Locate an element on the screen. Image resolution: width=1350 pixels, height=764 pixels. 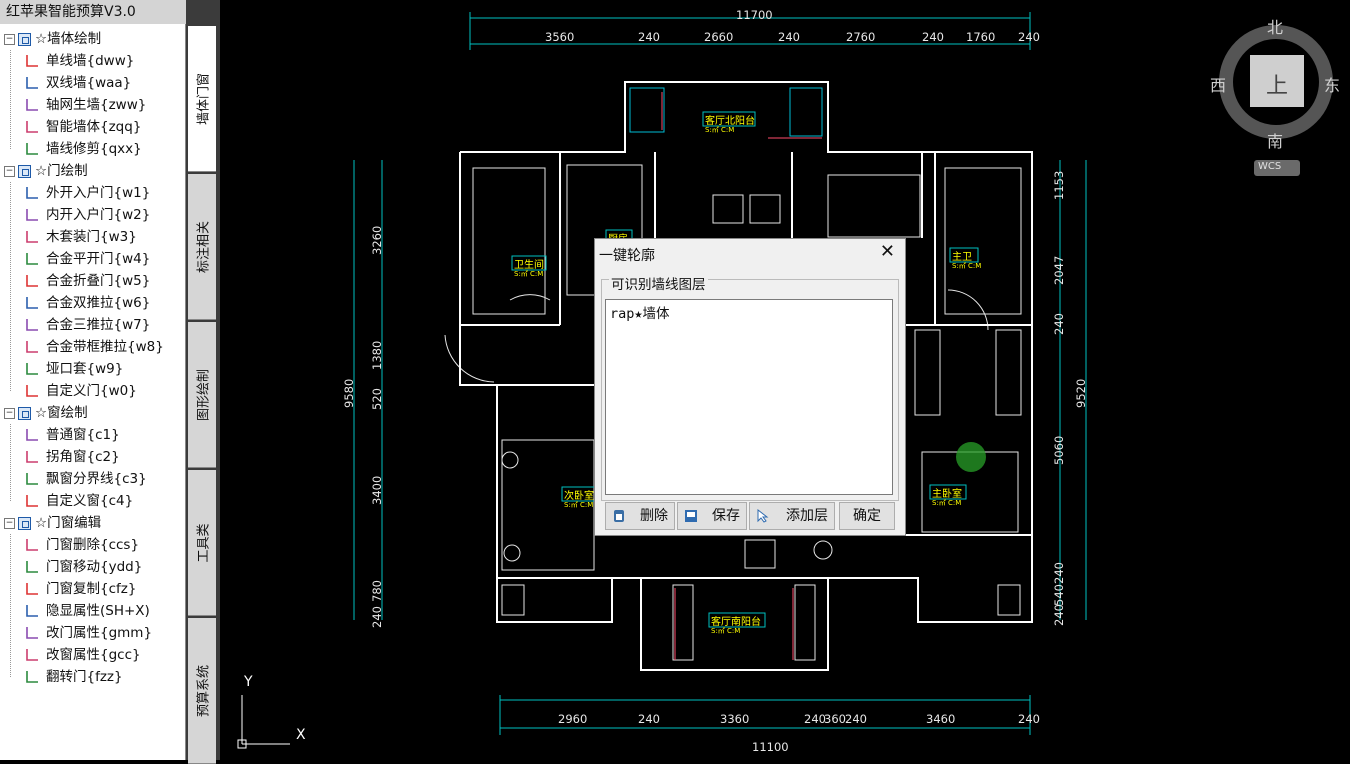
tree-item: 外开入户门{w1} is located at coordinates (87, 193).